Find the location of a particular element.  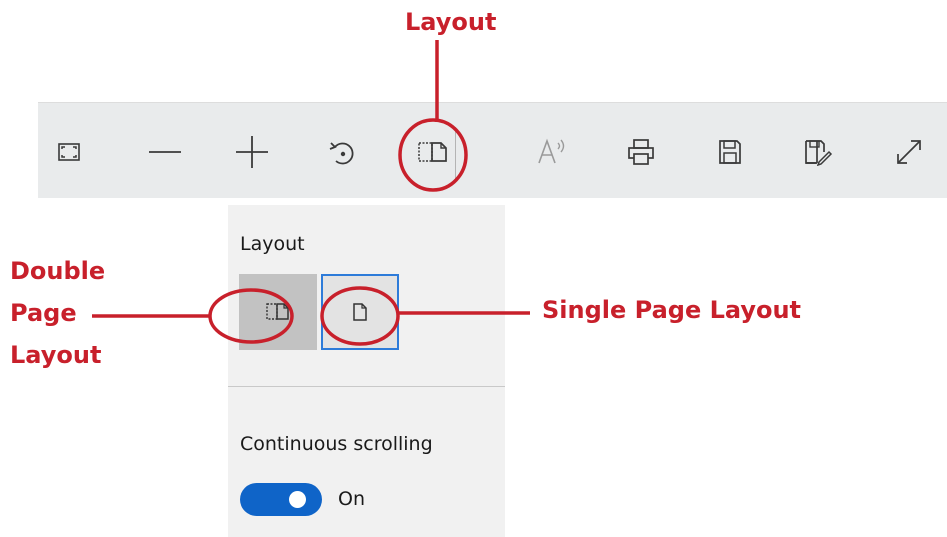

save-as-icon is located at coordinates (819, 153).